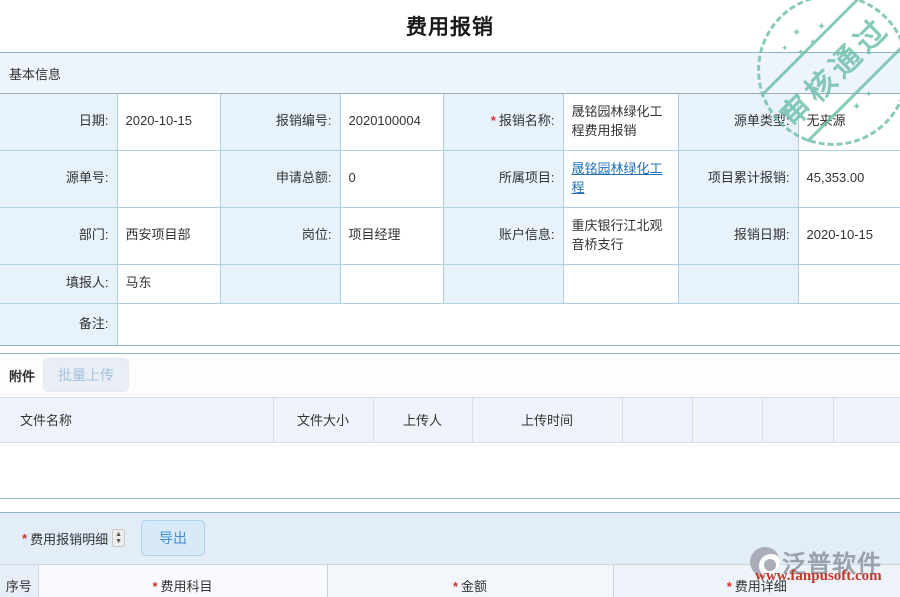 This screenshot has height=597, width=900. What do you see at coordinates (168, 178) in the screenshot?
I see `field-value-source-no` at bounding box center [168, 178].